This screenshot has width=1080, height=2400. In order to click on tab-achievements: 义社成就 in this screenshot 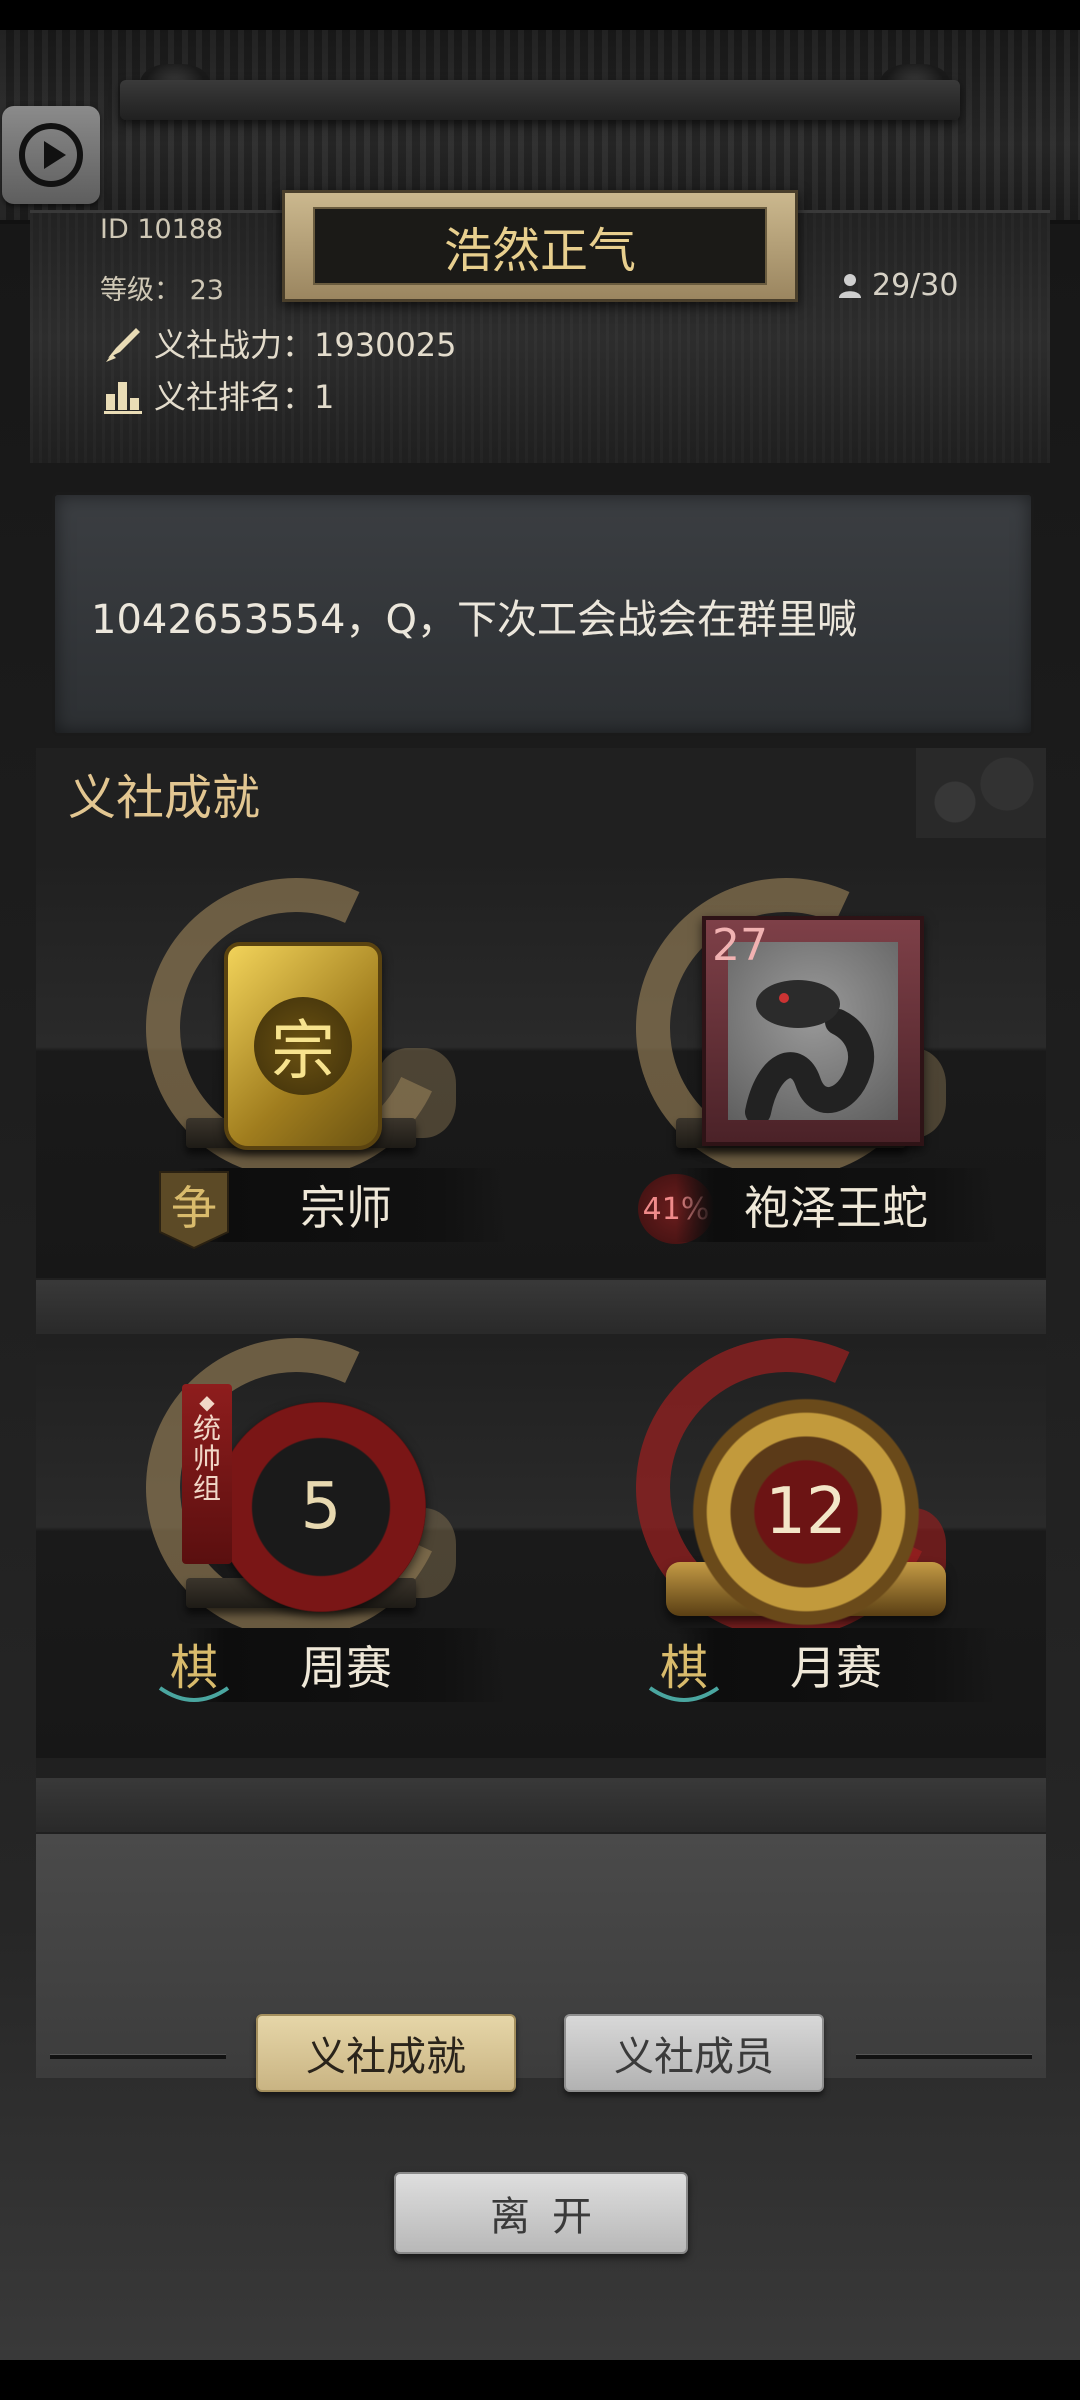, I will do `click(386, 2053)`.